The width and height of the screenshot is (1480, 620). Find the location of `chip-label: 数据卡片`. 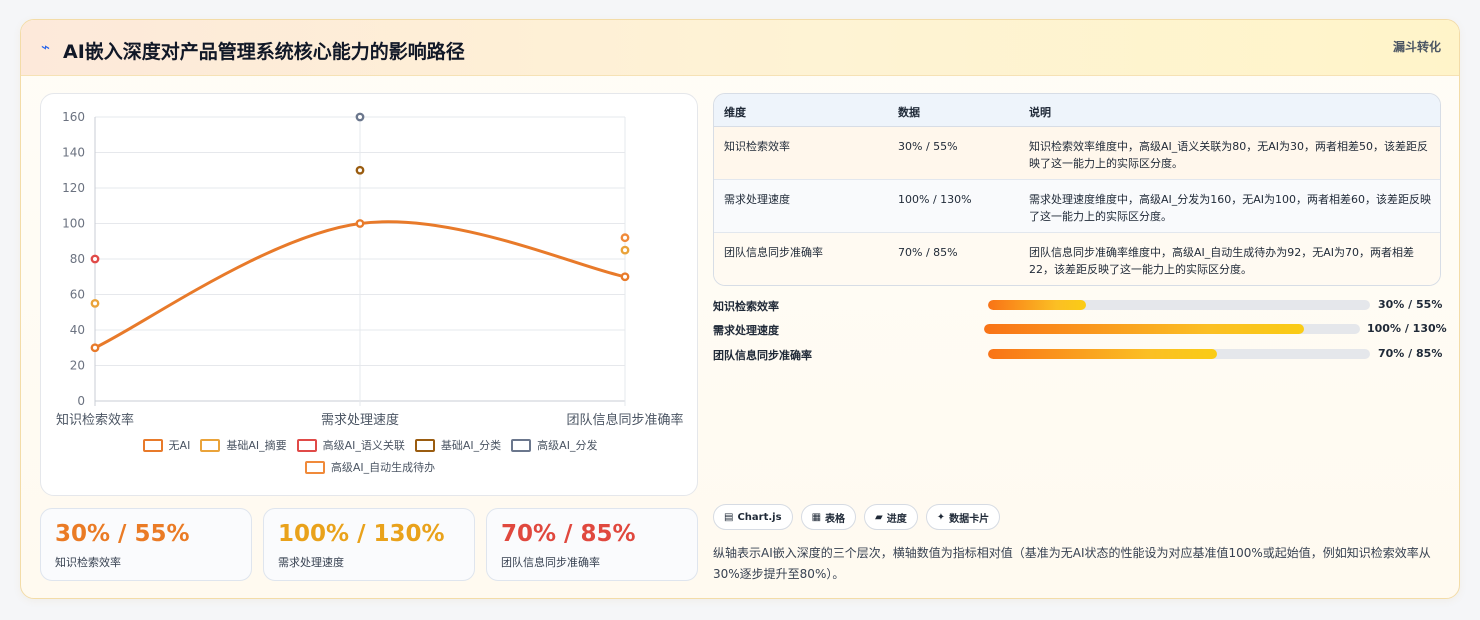

chip-label: 数据卡片 is located at coordinates (969, 519).